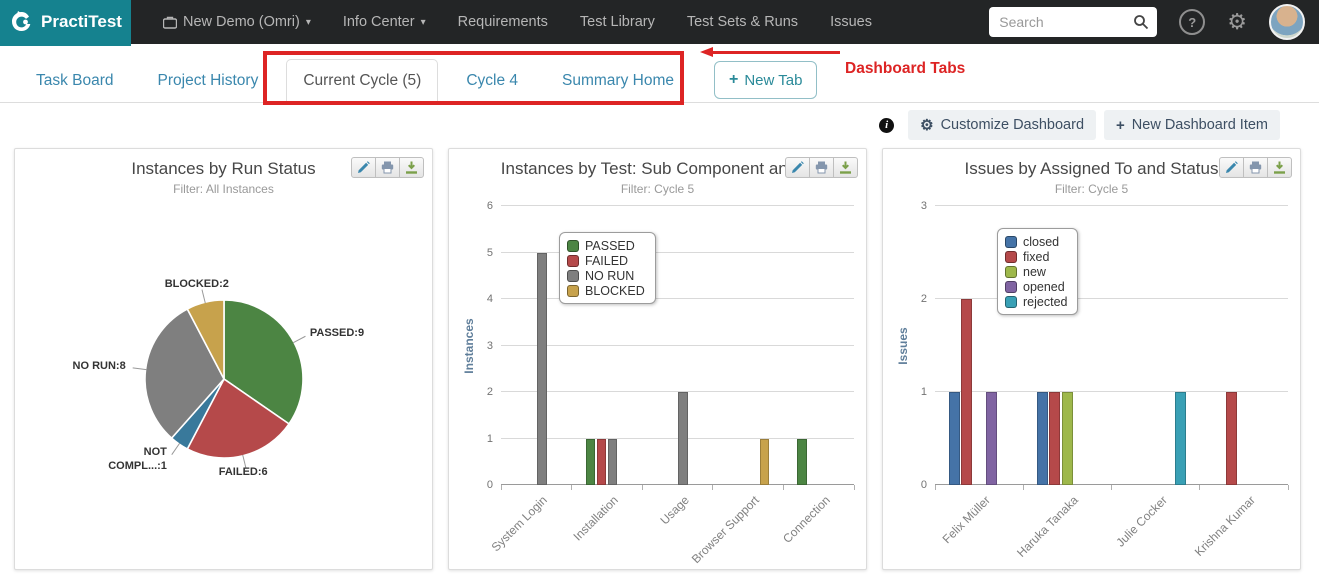 The height and width of the screenshot is (580, 1319). I want to click on project-selector: New Demo (Omri) ▾, so click(237, 22).